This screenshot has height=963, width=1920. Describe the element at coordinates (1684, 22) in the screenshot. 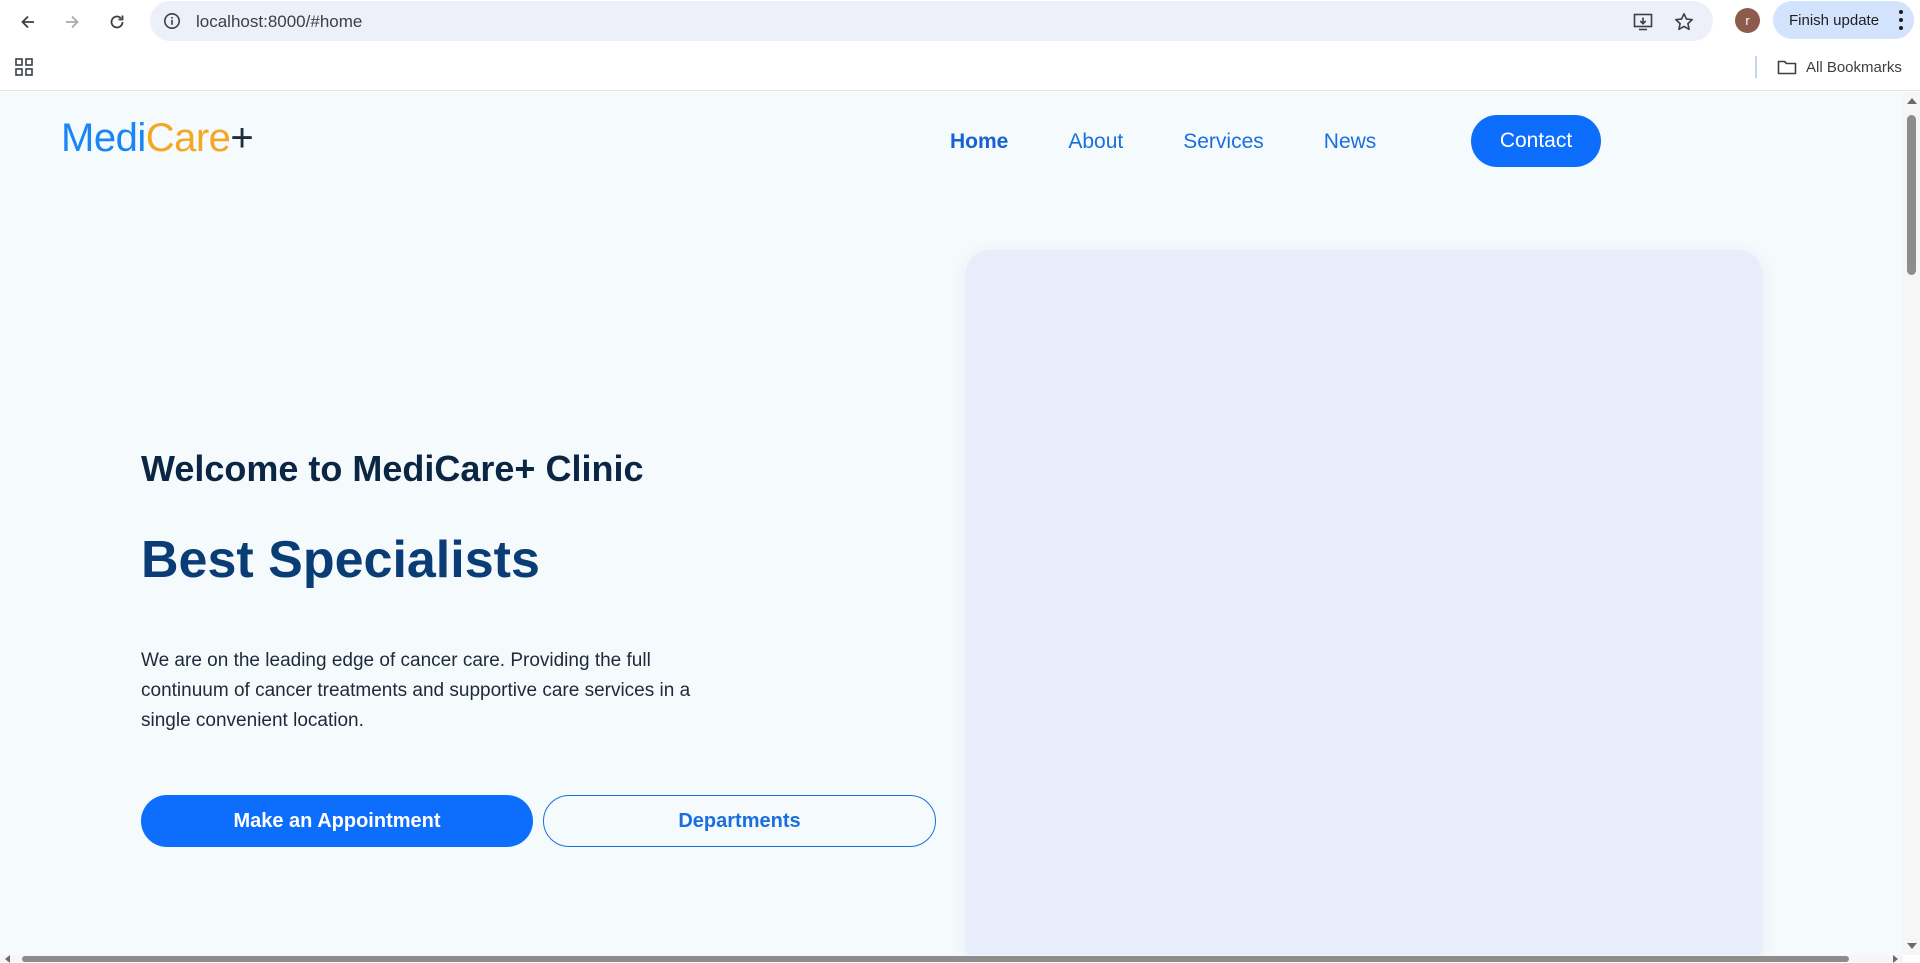

I see `bookmark-star-icon` at that location.